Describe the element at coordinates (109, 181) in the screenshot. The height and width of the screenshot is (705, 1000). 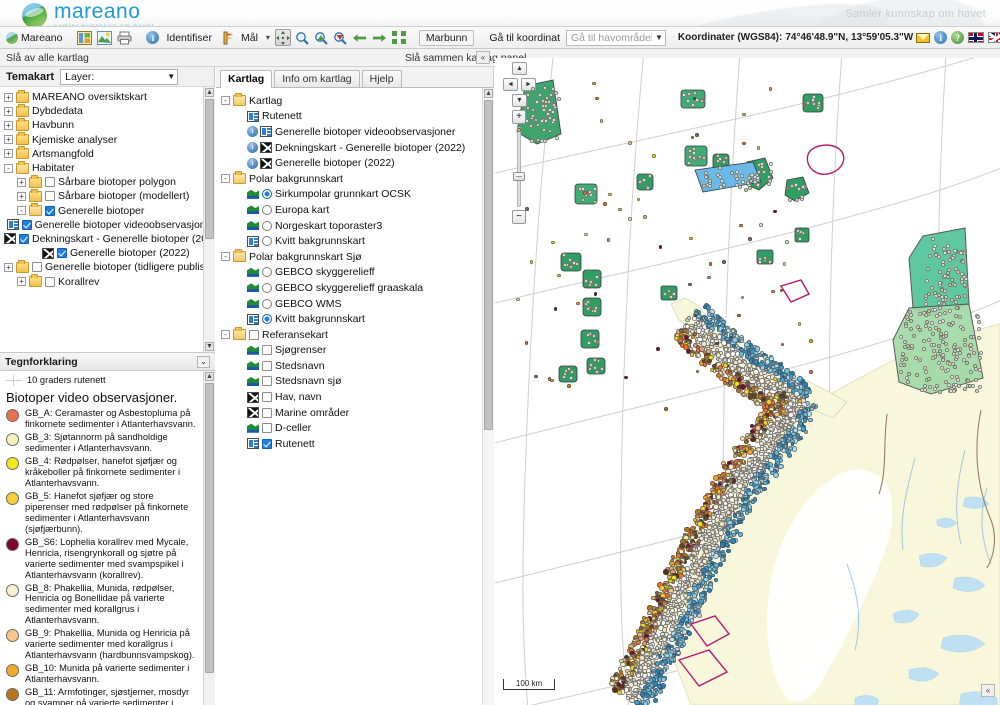
I see `theme-tree-node: + Sårbare biotoper polygon` at that location.